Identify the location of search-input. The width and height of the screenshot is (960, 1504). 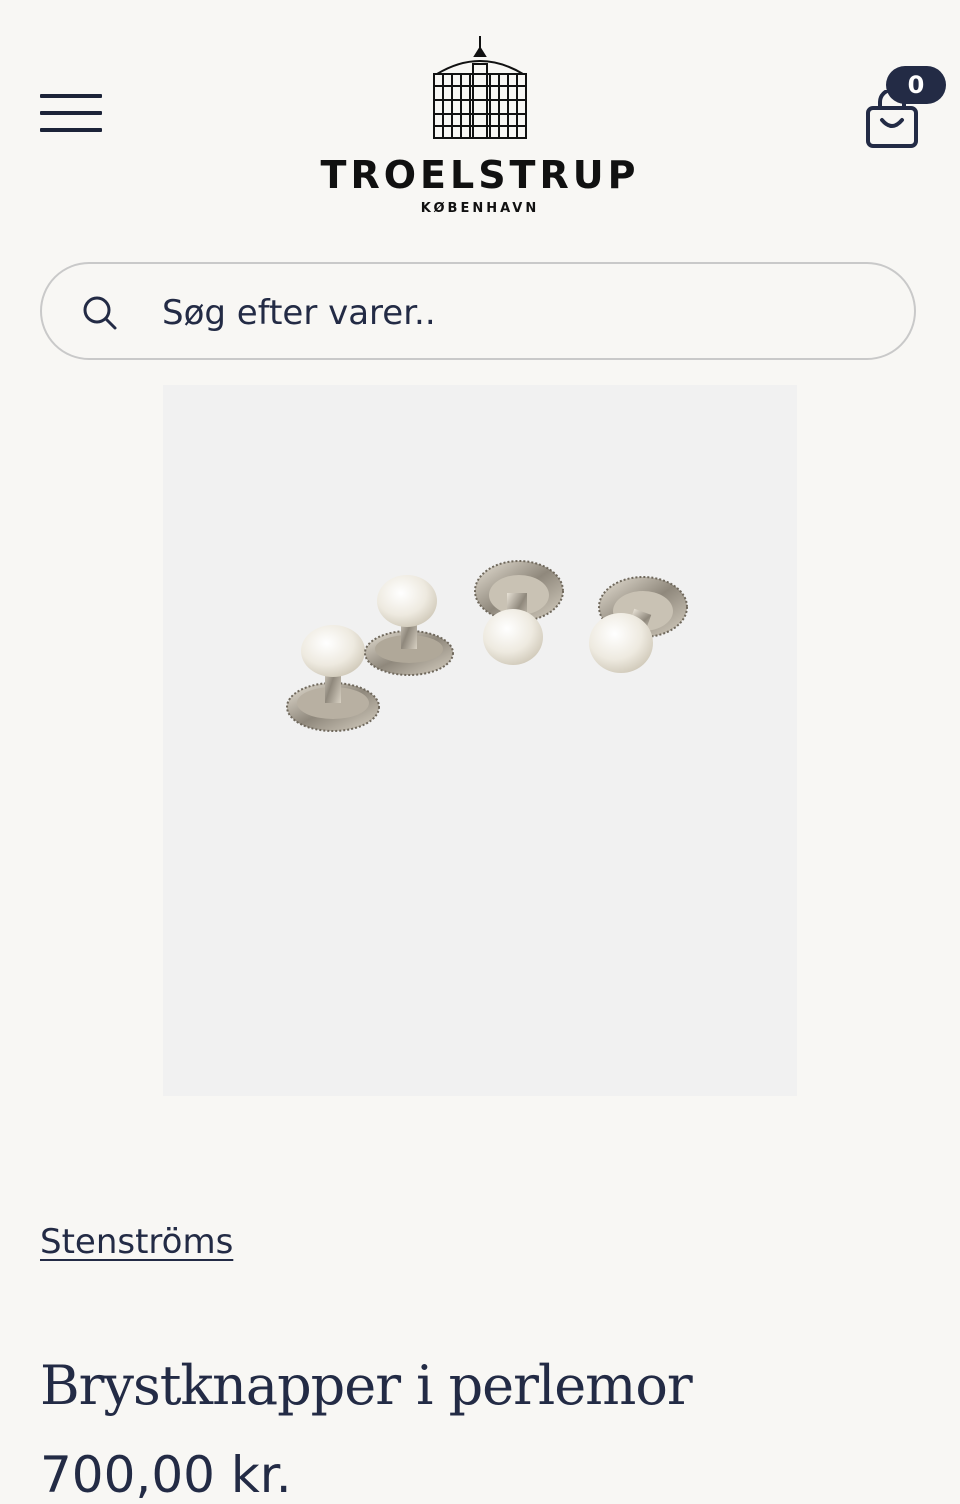
(512, 313).